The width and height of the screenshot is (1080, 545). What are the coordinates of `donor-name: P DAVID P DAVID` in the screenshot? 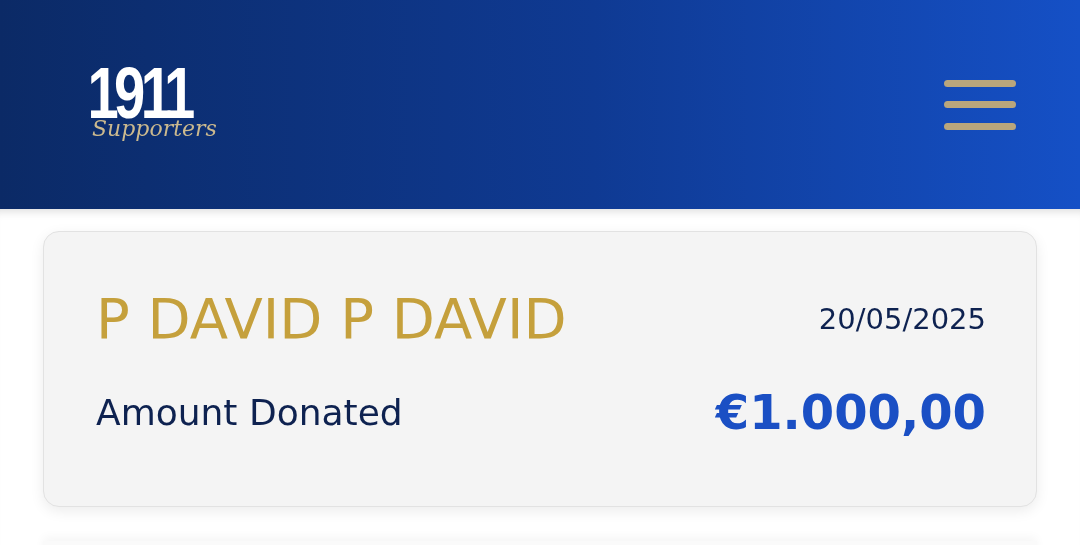 It's located at (331, 319).